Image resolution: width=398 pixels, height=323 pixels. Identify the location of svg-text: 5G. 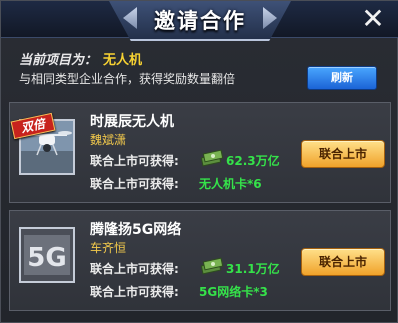
(46, 258).